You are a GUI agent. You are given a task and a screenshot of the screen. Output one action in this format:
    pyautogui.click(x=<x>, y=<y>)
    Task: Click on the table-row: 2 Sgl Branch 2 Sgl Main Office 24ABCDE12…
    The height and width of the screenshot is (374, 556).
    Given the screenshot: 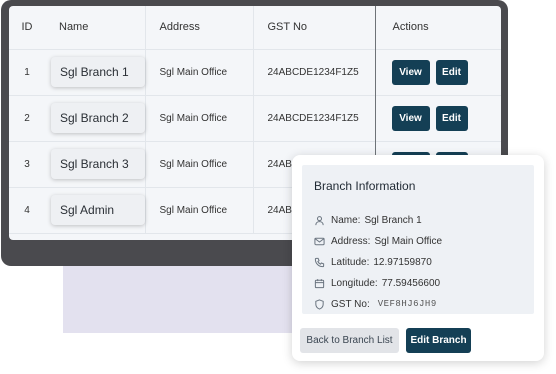 What is the action you would take?
    pyautogui.click(x=255, y=118)
    